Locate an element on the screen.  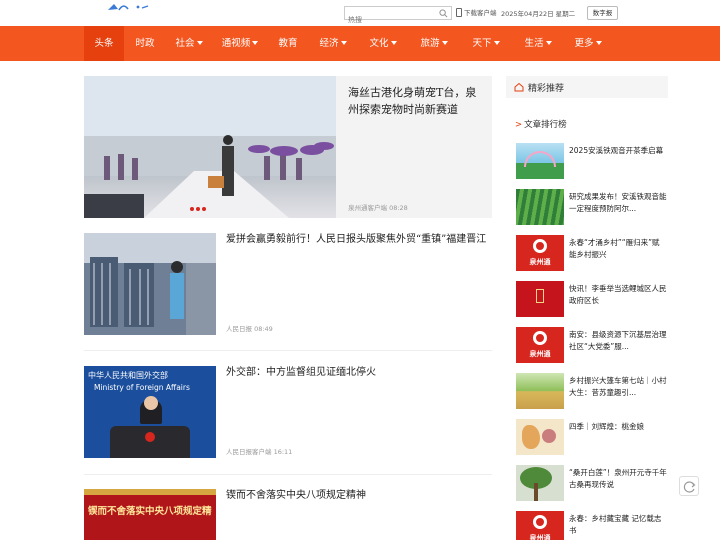
ranking-item: 泉州通 永春：乡村藏宝藏 记忆载志书 is located at coordinates (592, 525).